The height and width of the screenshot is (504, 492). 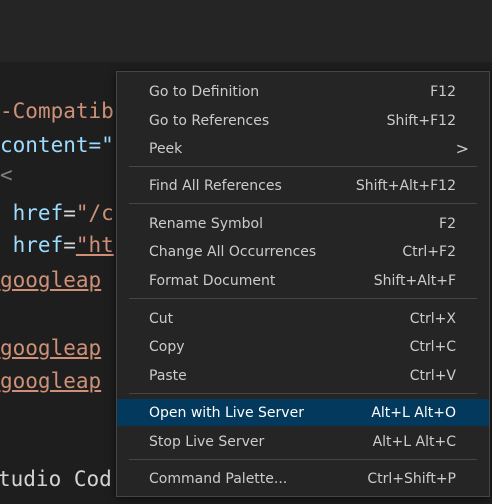 What do you see at coordinates (206, 223) in the screenshot?
I see `menu-item-label: Rename Symbol` at bounding box center [206, 223].